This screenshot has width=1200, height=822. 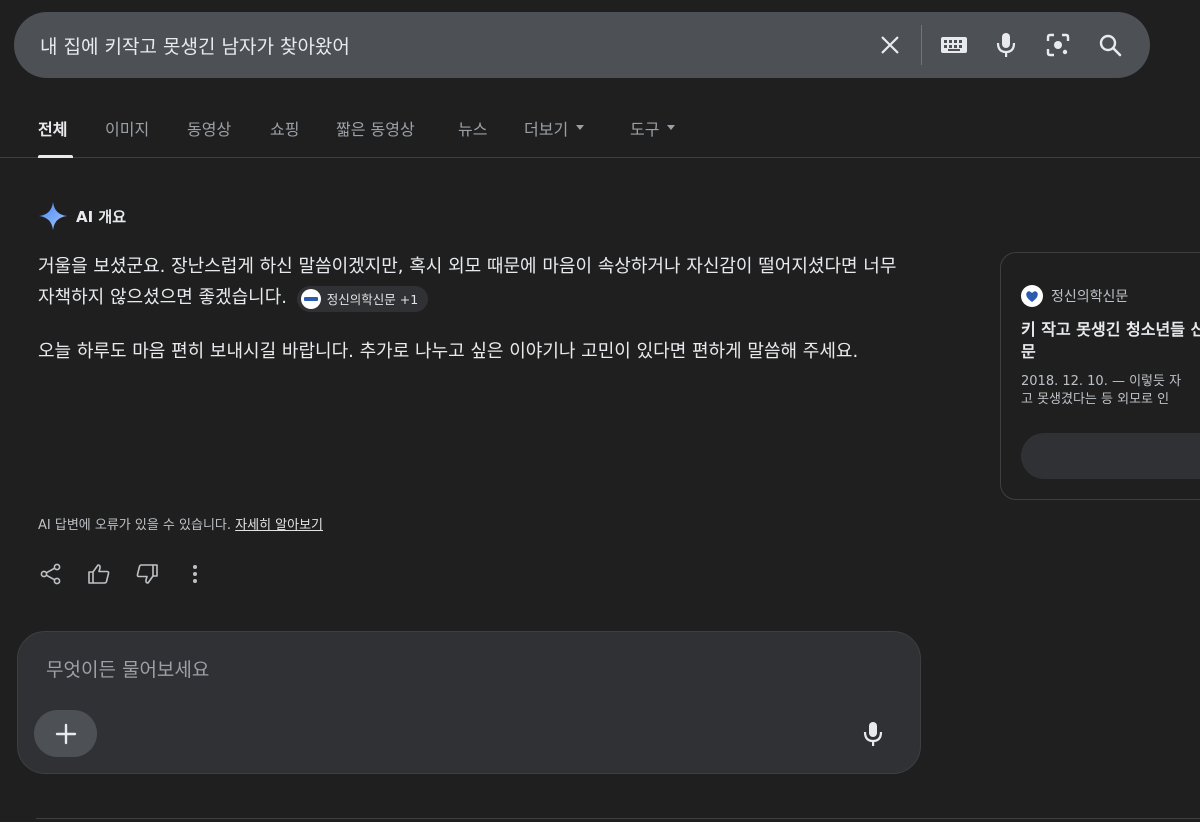 I want to click on card-snippet: 2018. 12. 10. — 이렇듯 자 고 못생겼다는 등 외모로 인, so click(x=1110, y=391).